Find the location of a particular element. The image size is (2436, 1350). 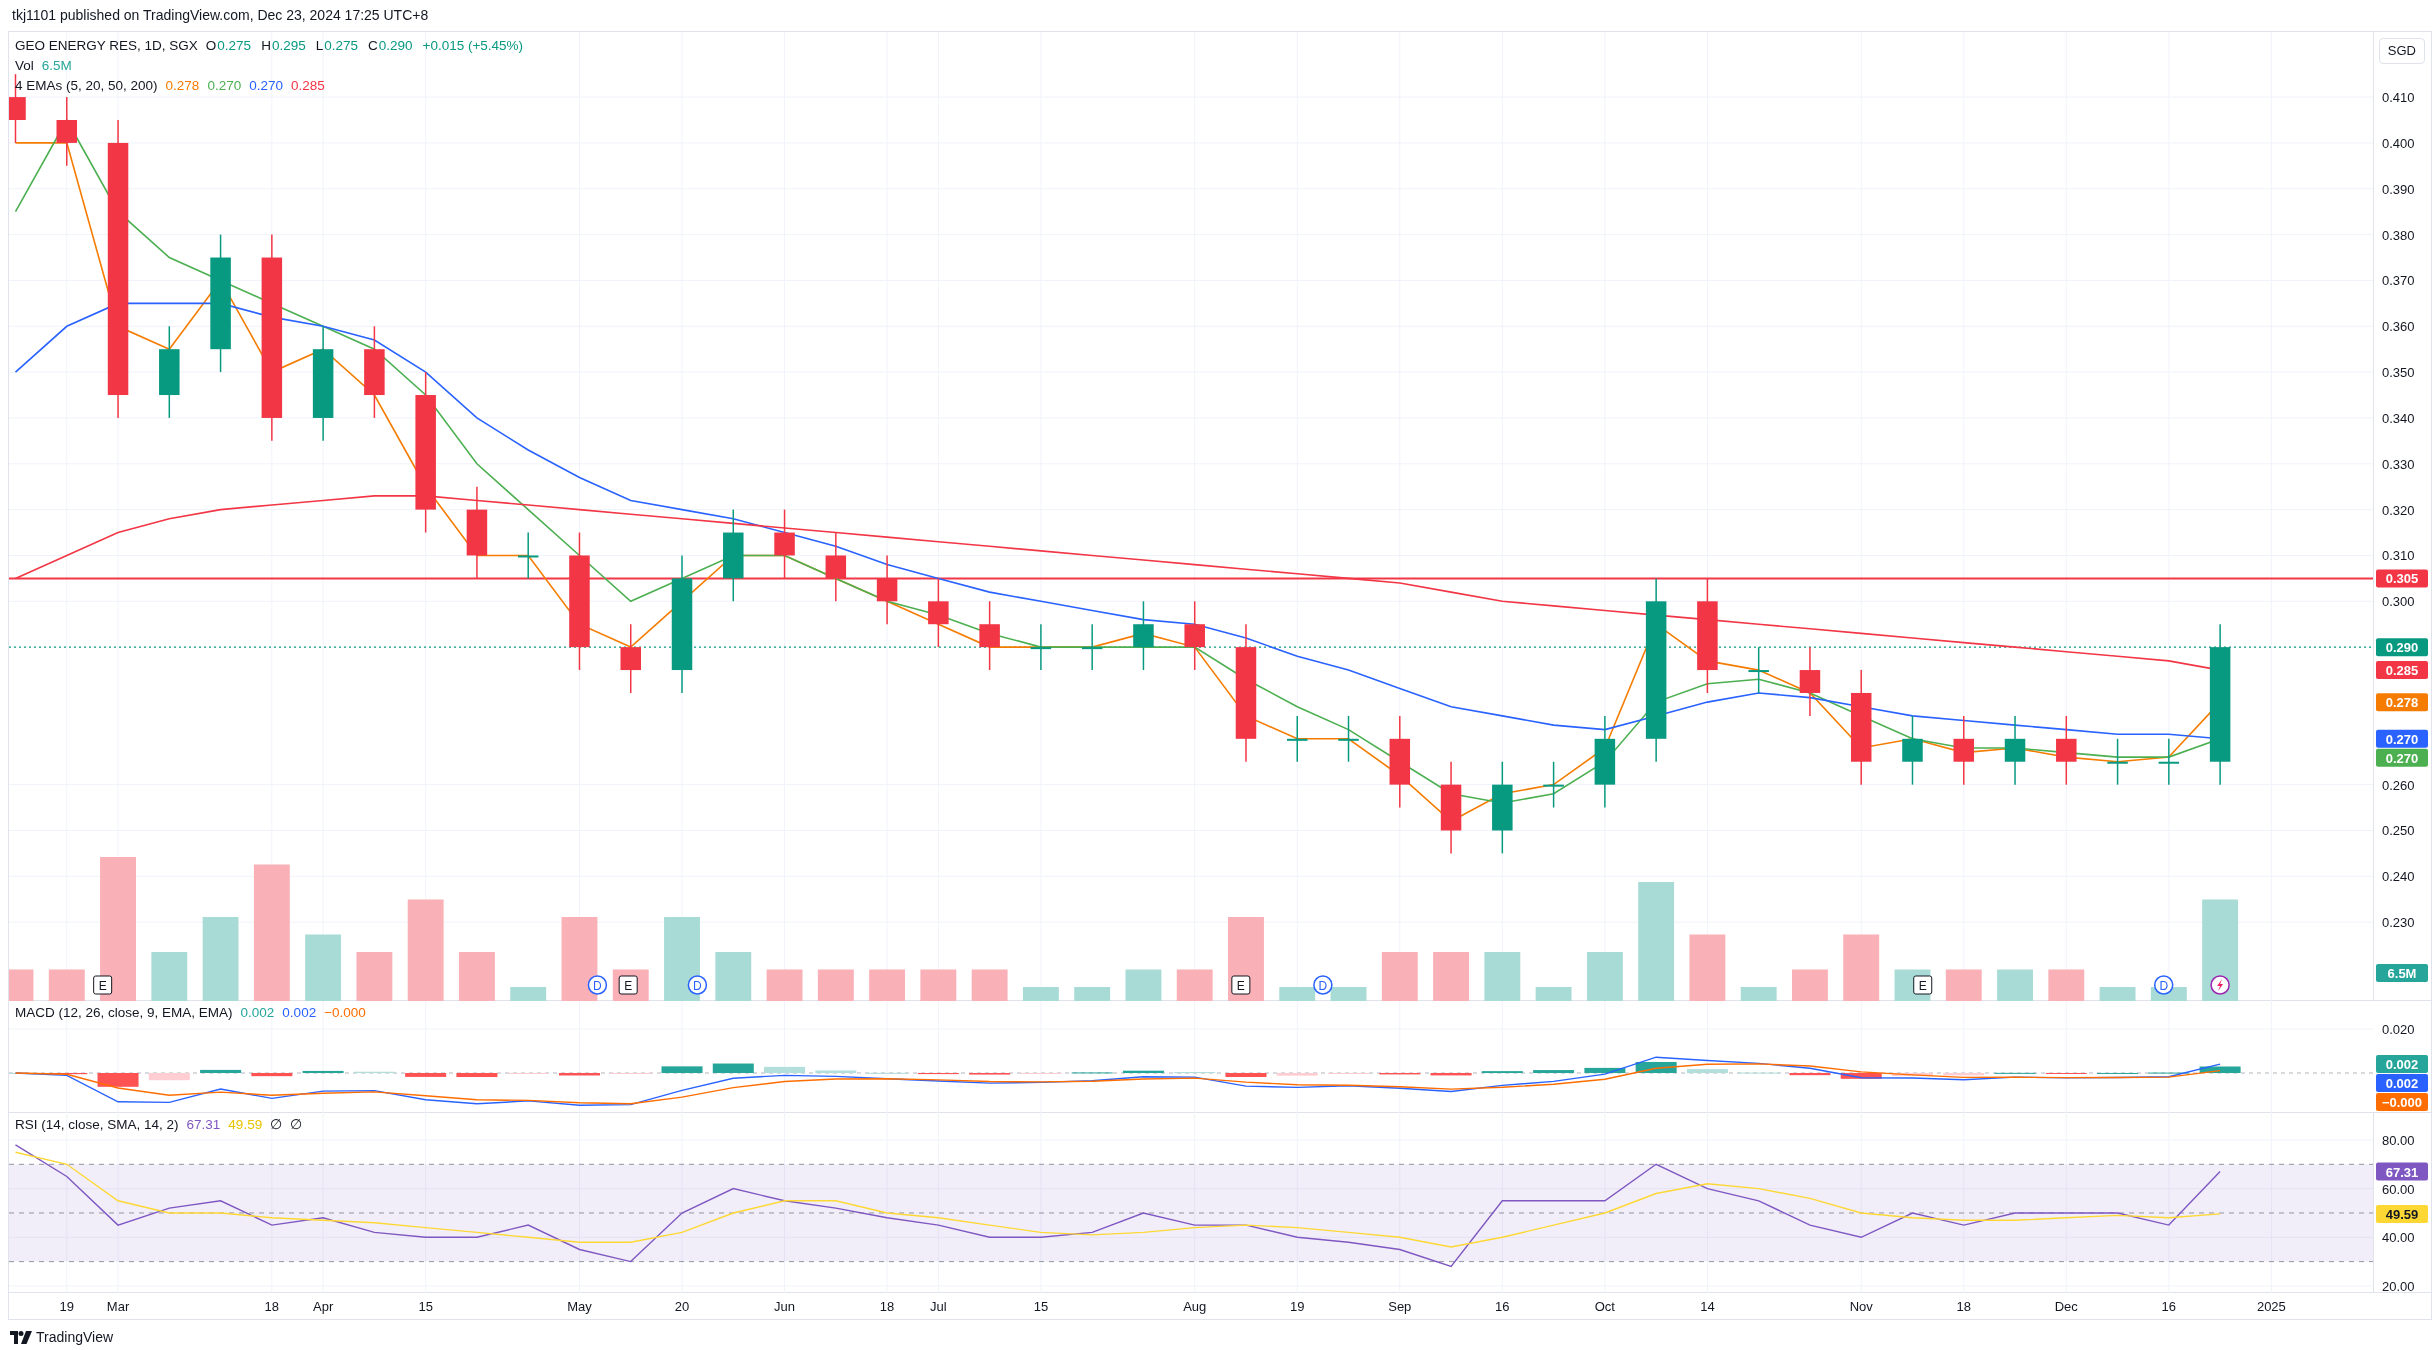

ohlc-value: H0.295 is located at coordinates (283, 45).